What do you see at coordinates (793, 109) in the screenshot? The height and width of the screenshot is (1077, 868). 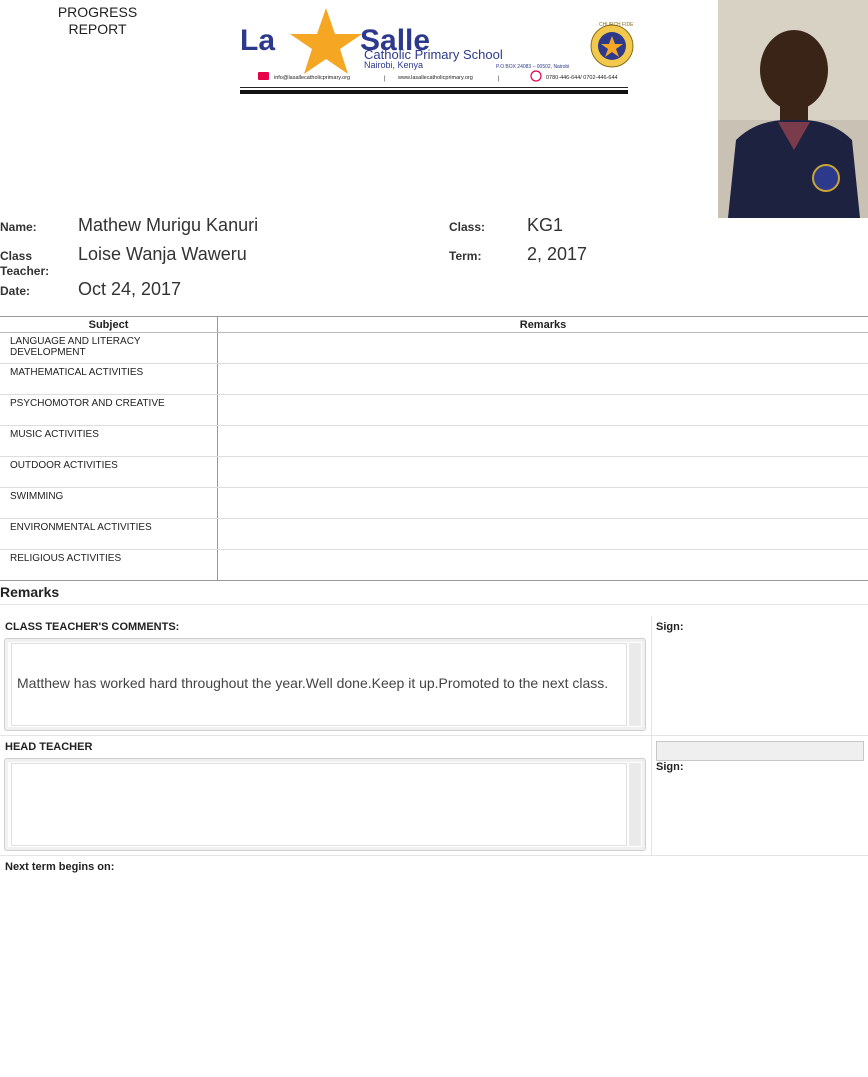 I see `student-photo` at bounding box center [793, 109].